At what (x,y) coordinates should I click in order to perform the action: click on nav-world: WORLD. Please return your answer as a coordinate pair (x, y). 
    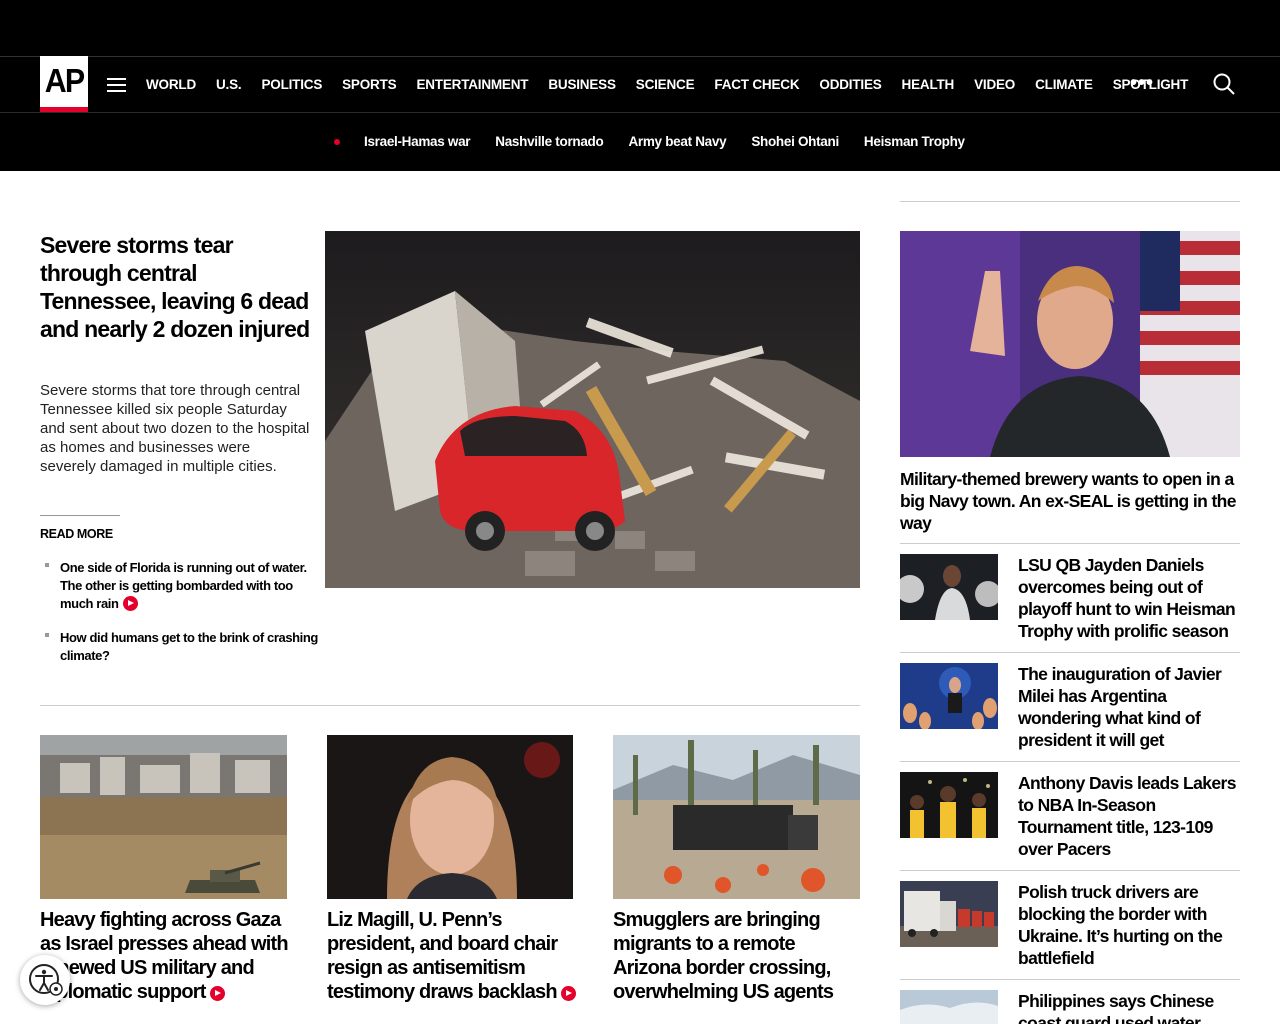
    Looking at the image, I should click on (171, 84).